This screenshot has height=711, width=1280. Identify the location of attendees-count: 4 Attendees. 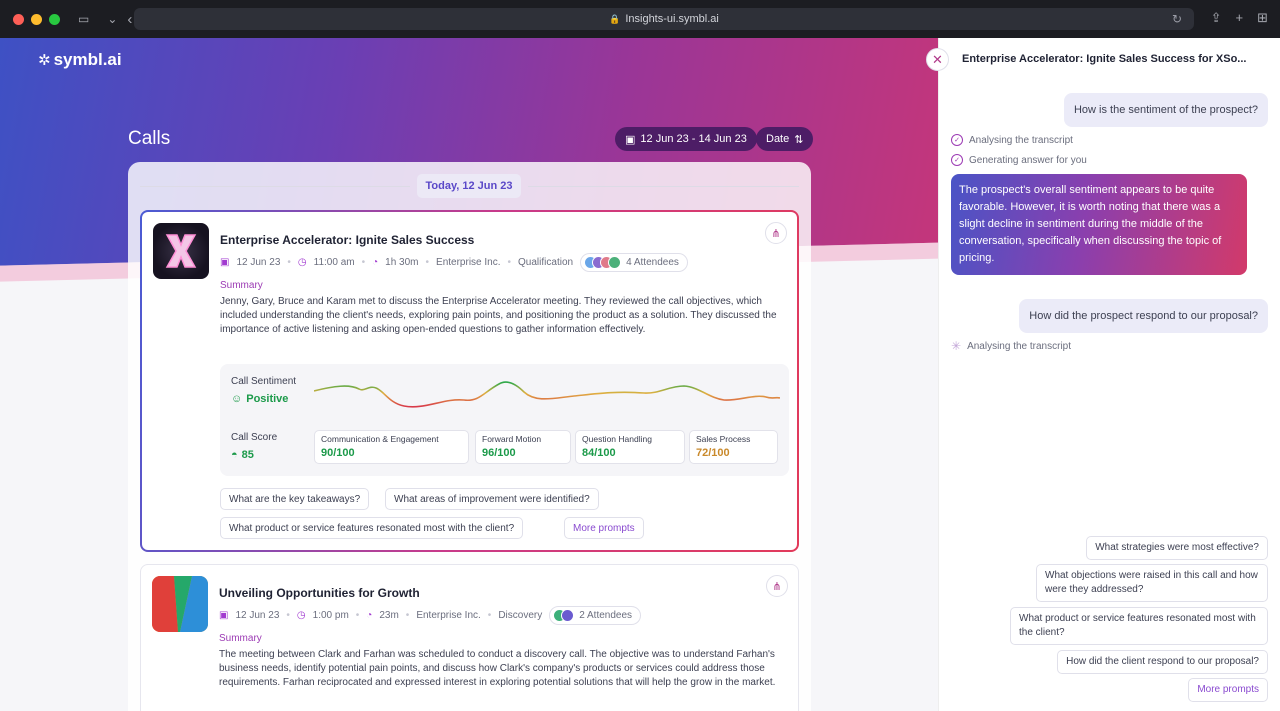
(652, 262).